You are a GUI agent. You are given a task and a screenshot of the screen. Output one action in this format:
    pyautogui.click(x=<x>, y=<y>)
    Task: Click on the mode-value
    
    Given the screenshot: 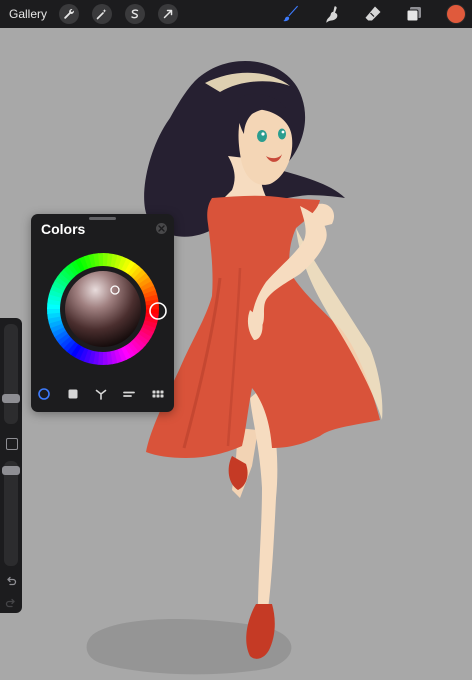 What is the action you would take?
    pyautogui.click(x=129, y=394)
    